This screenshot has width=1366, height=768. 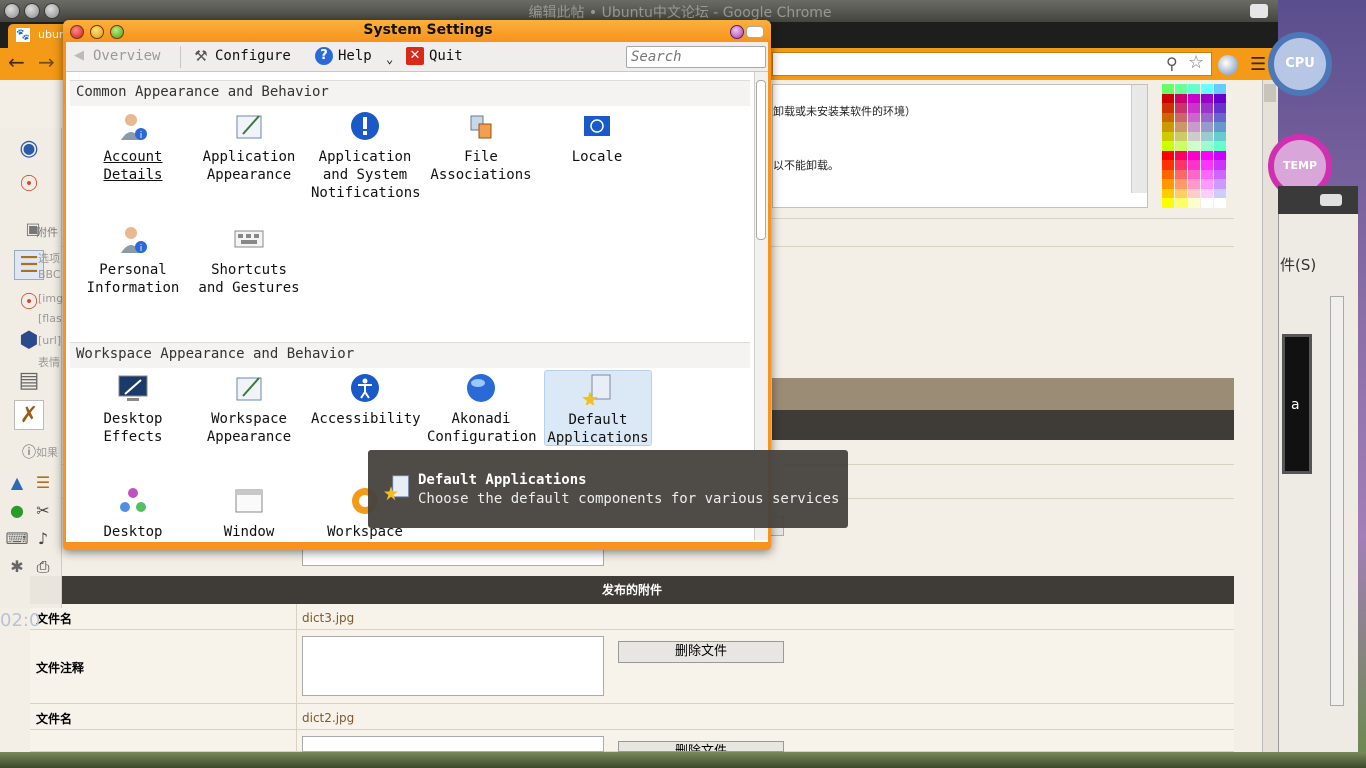 What do you see at coordinates (79, 56) in the screenshot?
I see `back-arrow-icon: ◀` at bounding box center [79, 56].